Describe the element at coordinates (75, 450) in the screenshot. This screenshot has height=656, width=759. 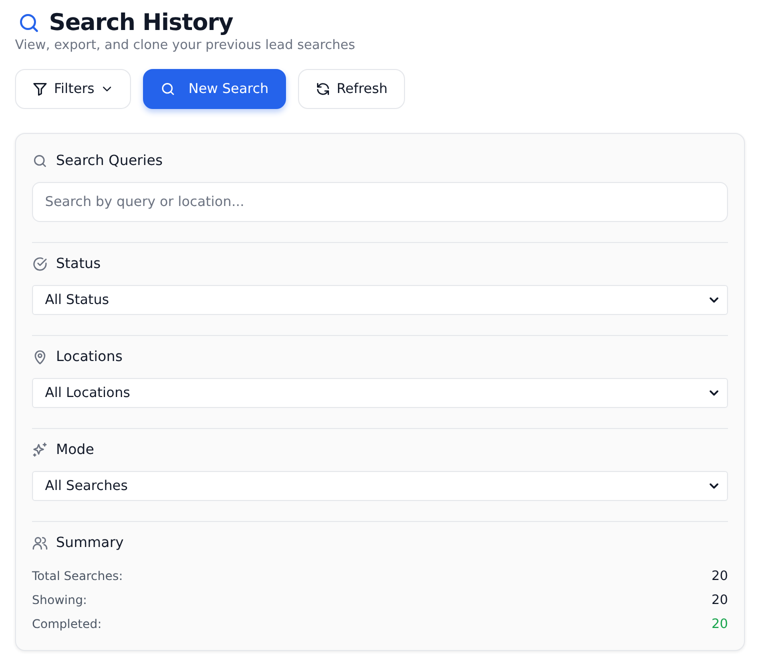
I see `section-label: Mode` at that location.